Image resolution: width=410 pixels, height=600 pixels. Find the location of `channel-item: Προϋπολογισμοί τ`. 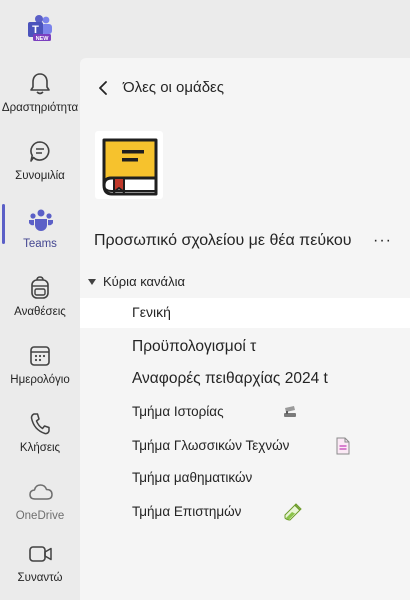

channel-item: Προϋπολογισμοί τ is located at coordinates (245, 347).